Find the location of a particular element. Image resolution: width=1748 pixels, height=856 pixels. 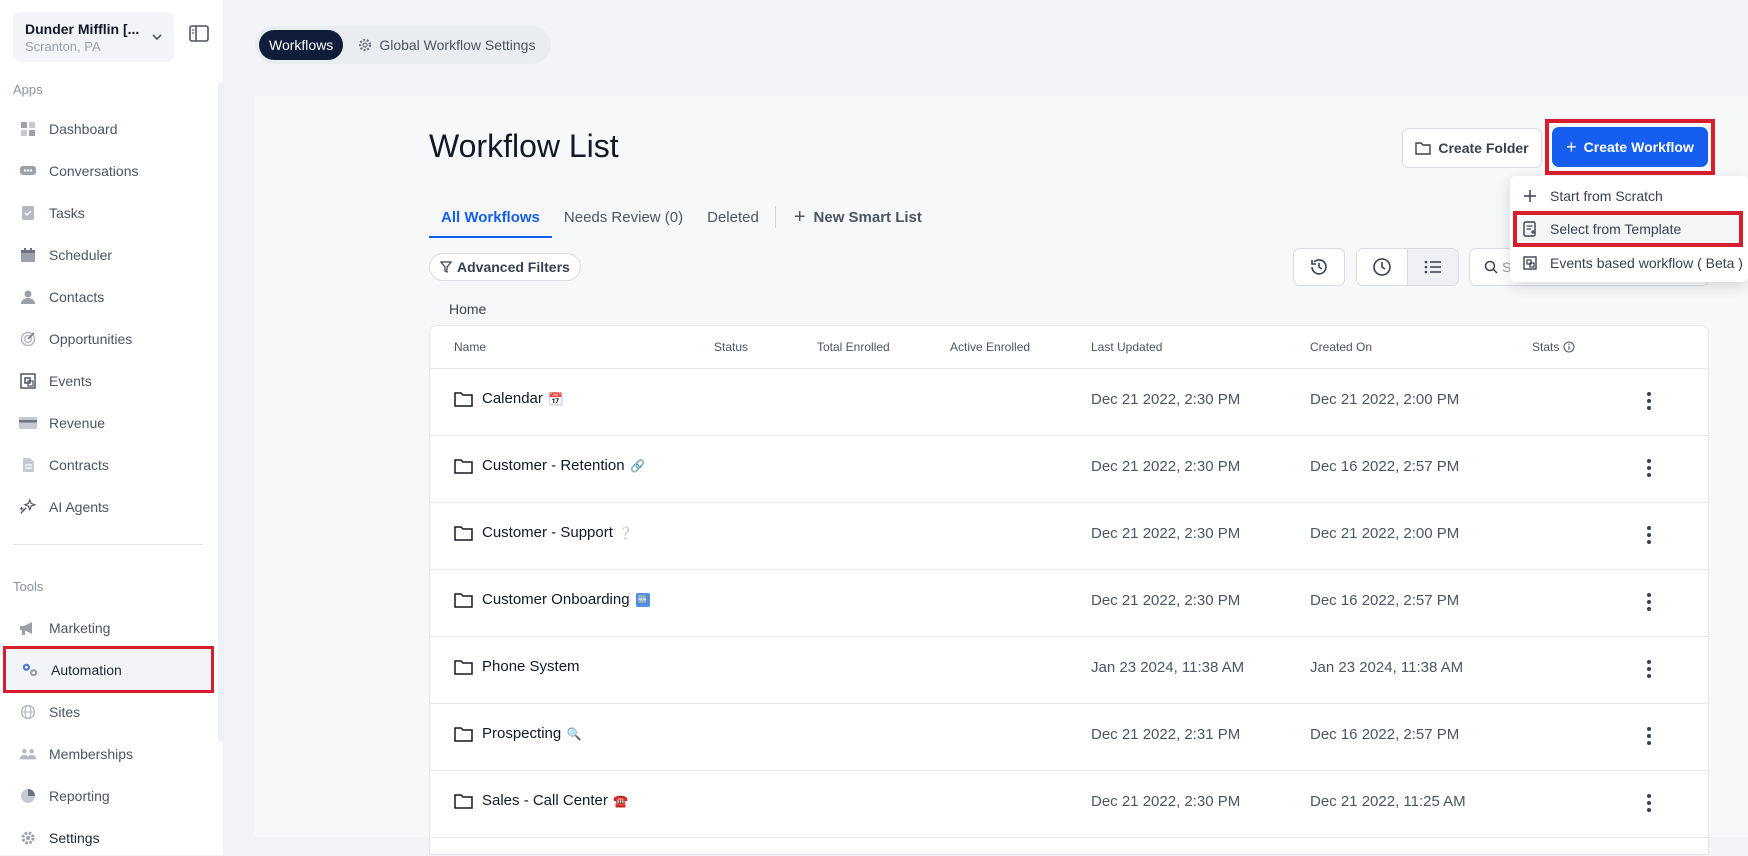

sidebar-item-automation: Automation is located at coordinates (108, 669).